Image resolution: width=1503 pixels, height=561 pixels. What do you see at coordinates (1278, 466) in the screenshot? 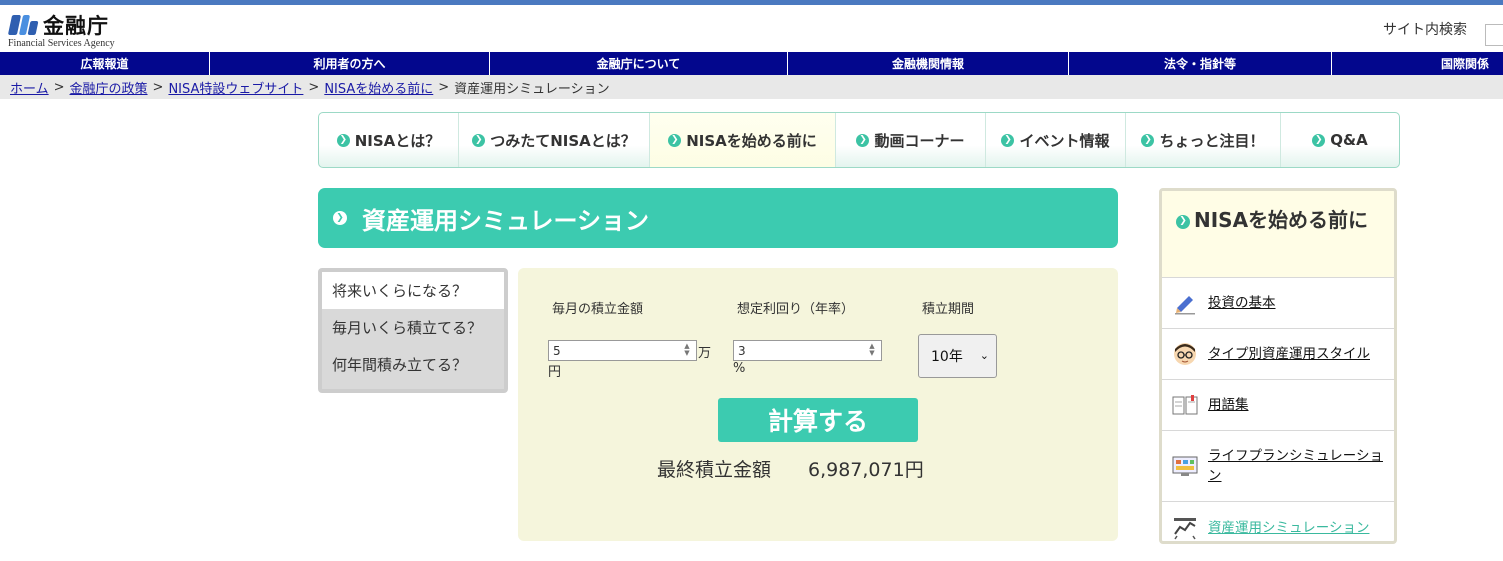
I see `sidebar-item-lifeplan-simulation: ライフプランシミュレーション` at bounding box center [1278, 466].